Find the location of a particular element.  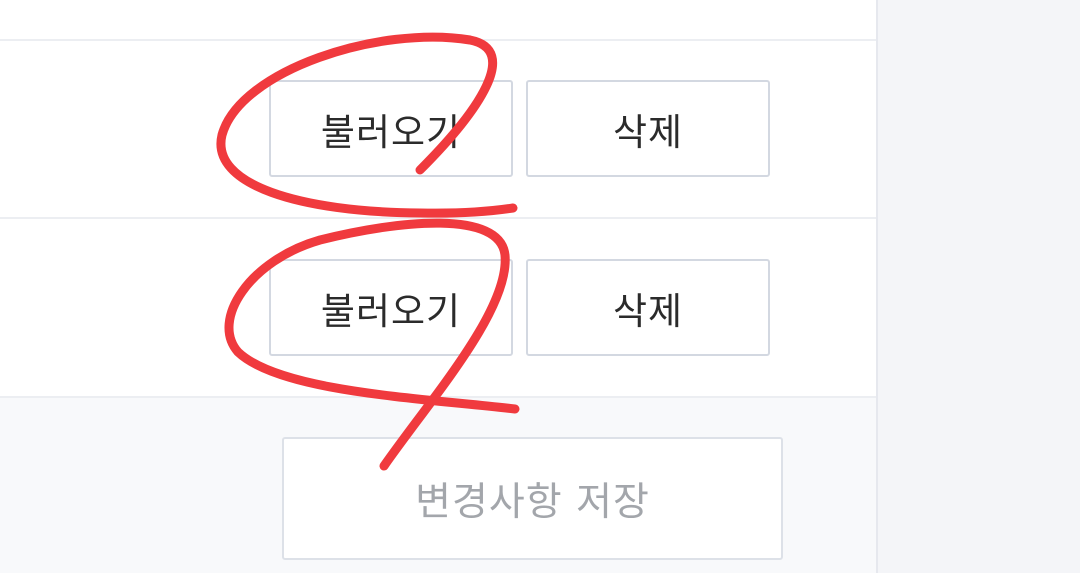

save-changes-button: 변경사항 저장 is located at coordinates (532, 498).